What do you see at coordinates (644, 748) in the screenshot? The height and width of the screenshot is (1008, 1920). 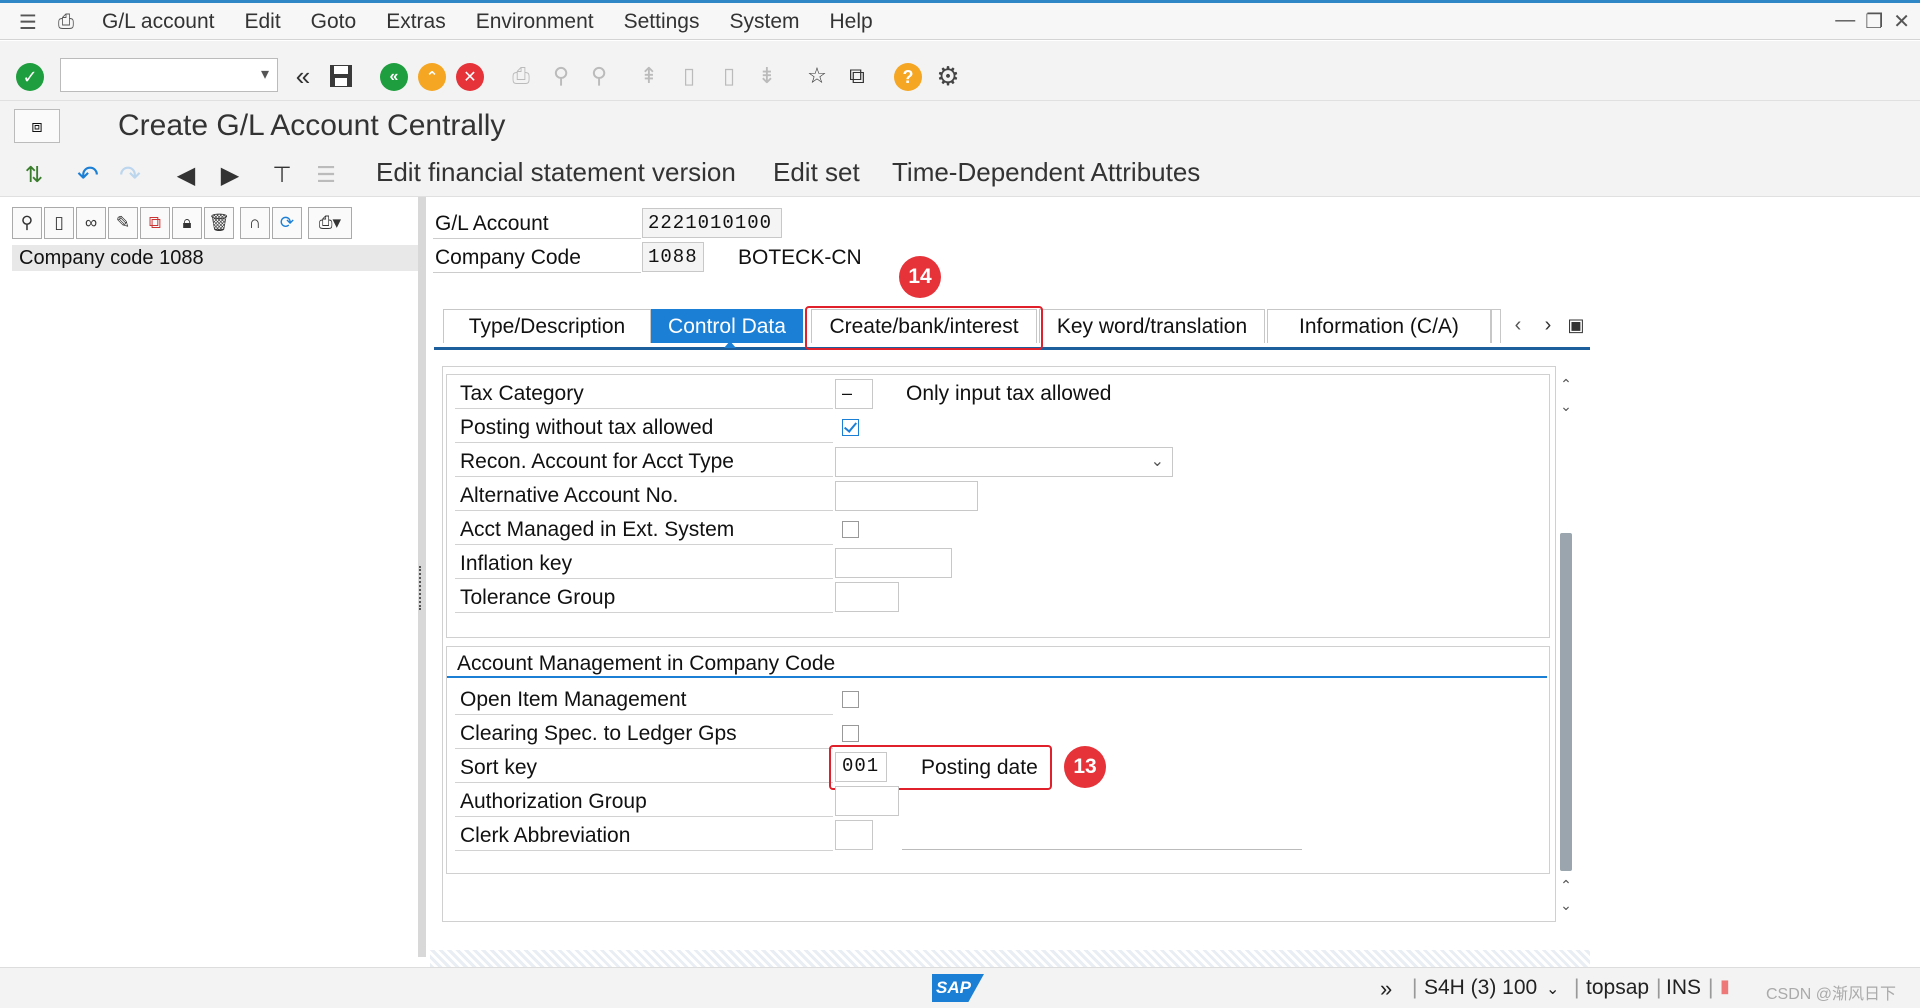 I see `clearing-spec-underline` at bounding box center [644, 748].